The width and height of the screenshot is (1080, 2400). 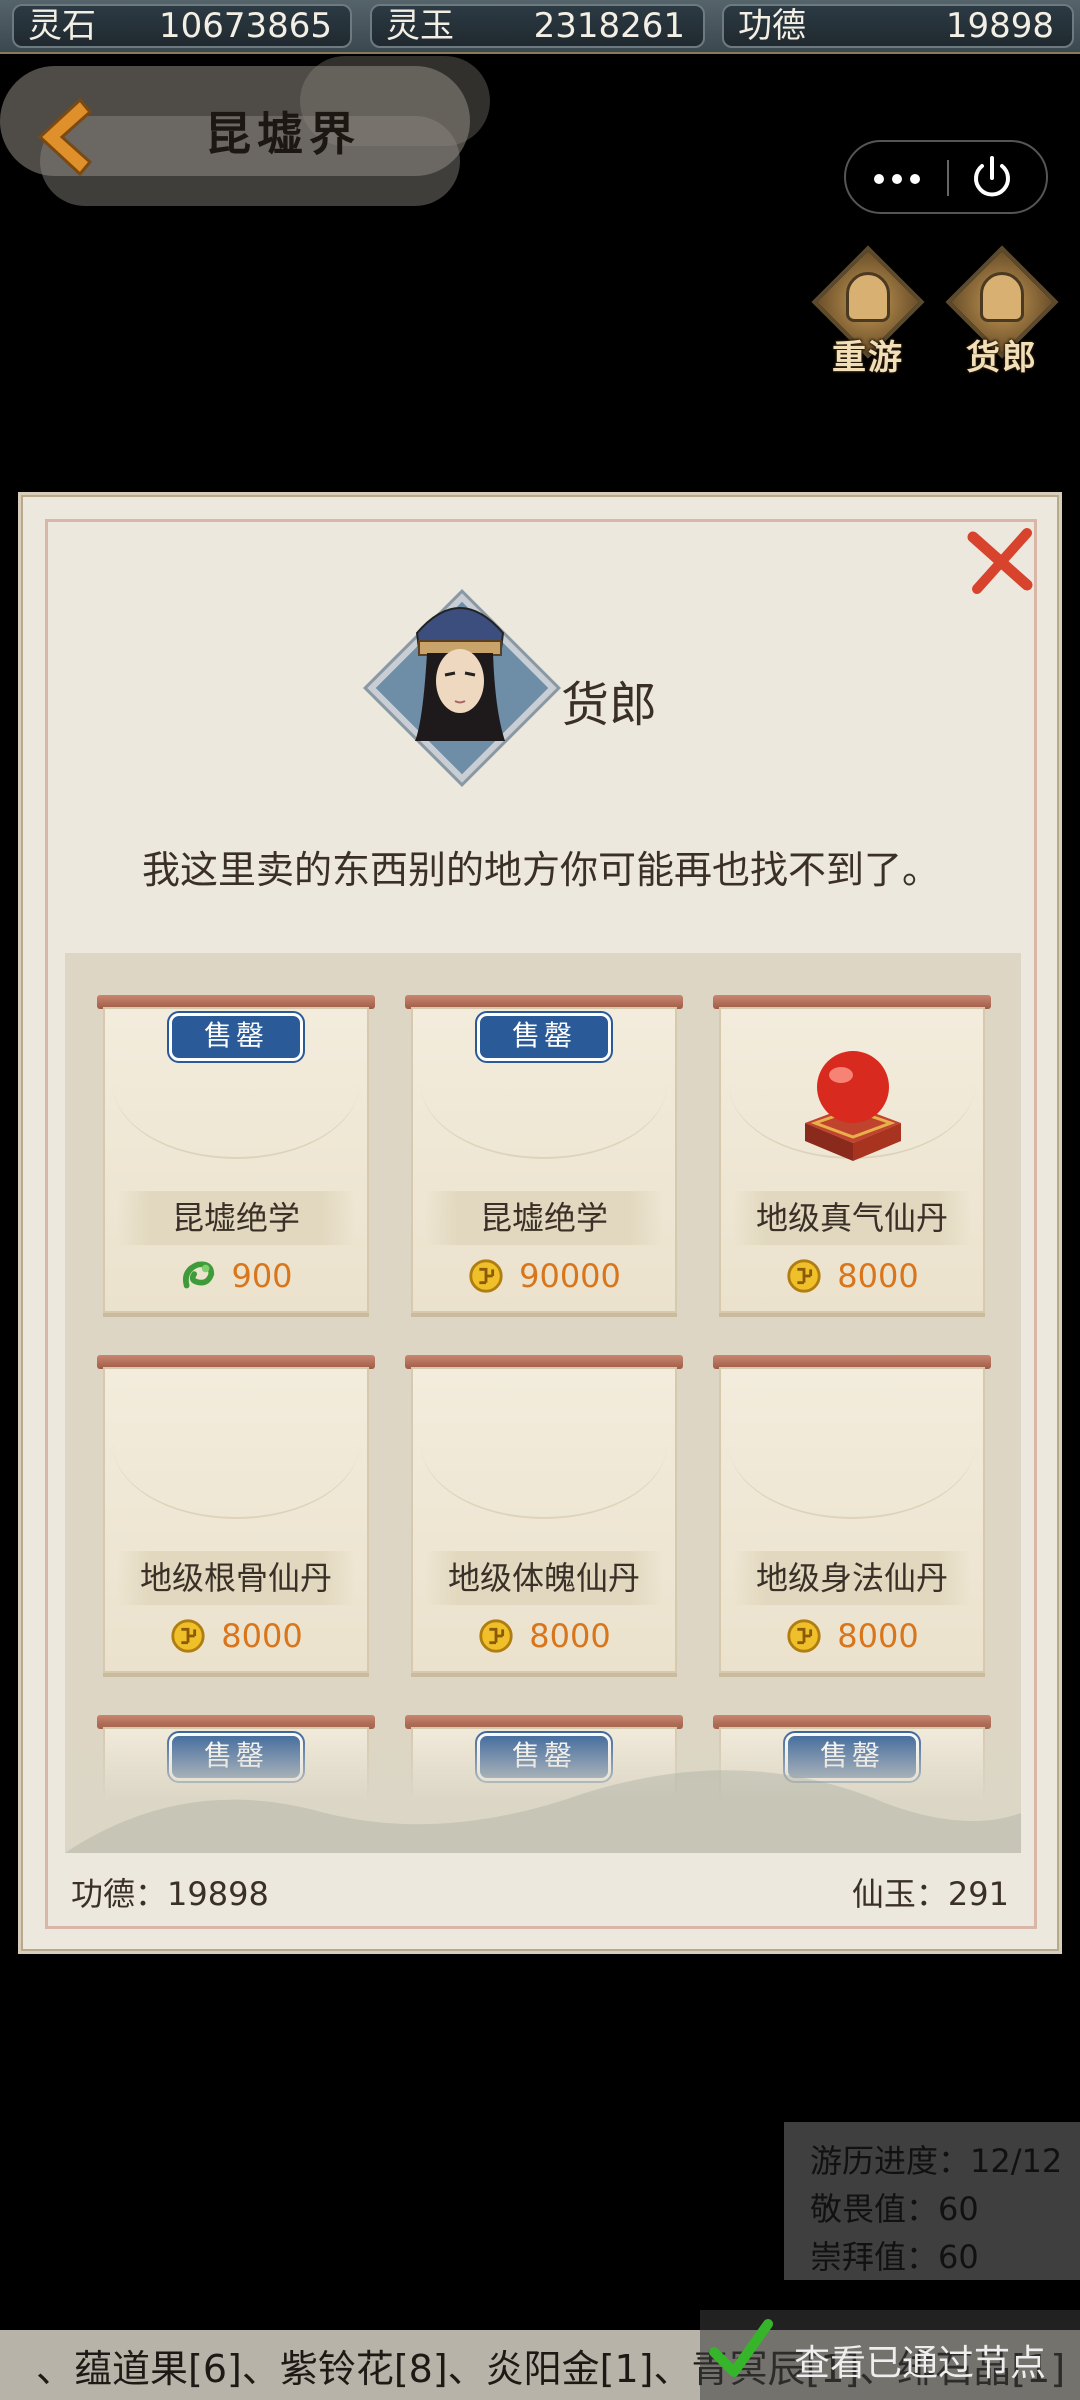 I want to click on view-passed-nodes-label: 查看已通过节点, so click(x=920, y=2363).